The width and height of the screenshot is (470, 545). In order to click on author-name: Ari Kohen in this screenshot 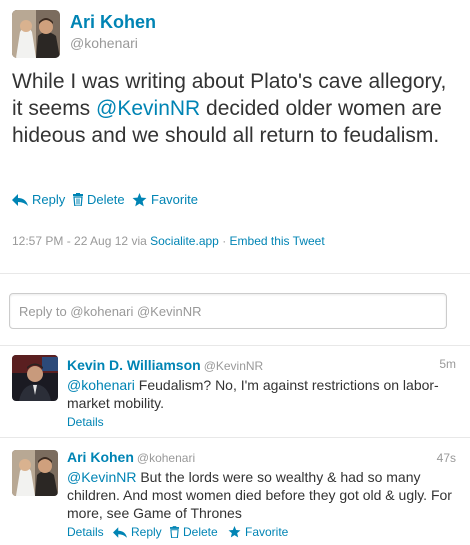, I will do `click(113, 22)`.